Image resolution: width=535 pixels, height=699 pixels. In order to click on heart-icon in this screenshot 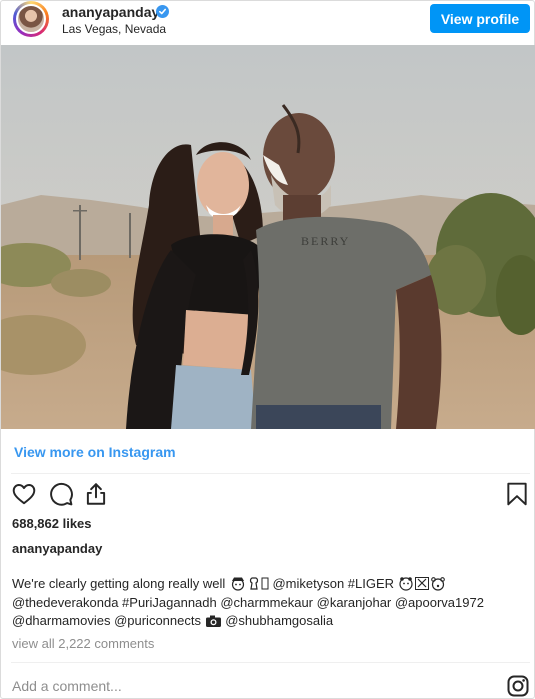, I will do `click(24, 494)`.